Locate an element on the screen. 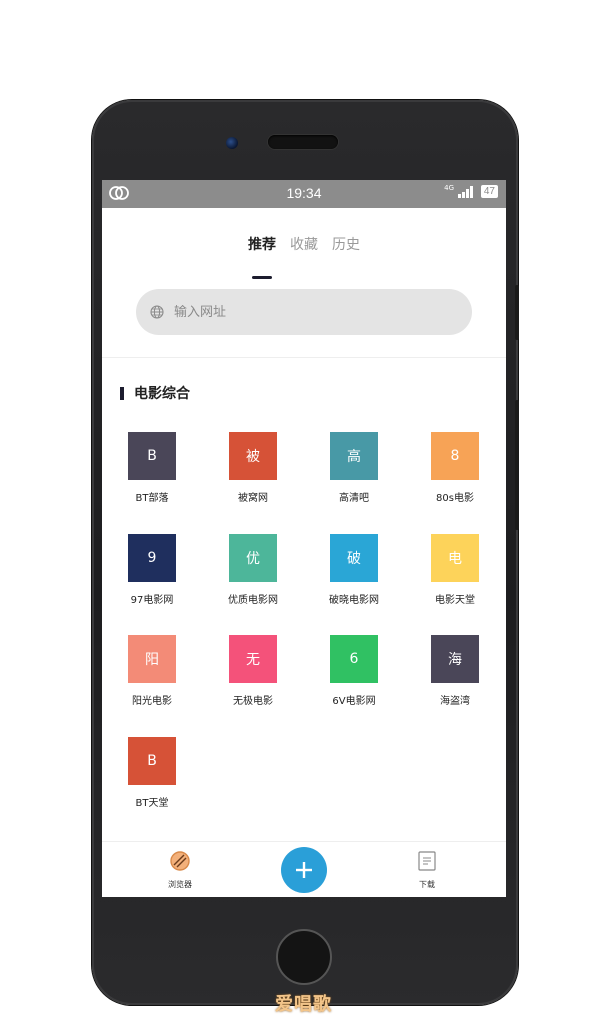  home-button is located at coordinates (304, 957).